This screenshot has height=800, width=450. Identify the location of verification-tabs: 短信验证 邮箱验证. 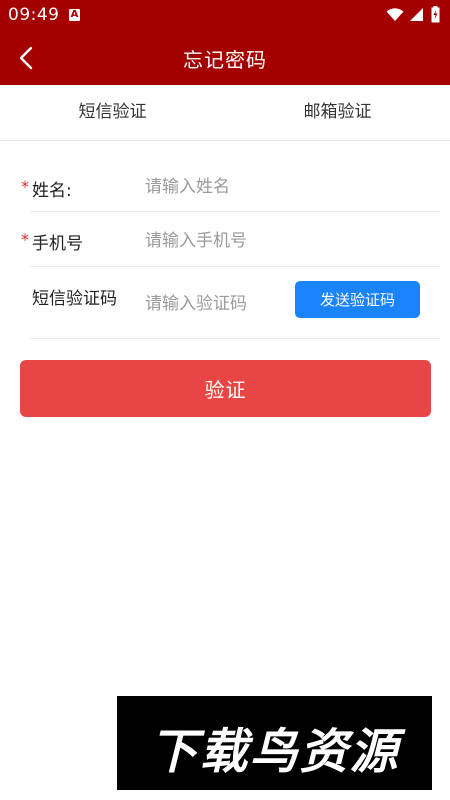
(225, 113).